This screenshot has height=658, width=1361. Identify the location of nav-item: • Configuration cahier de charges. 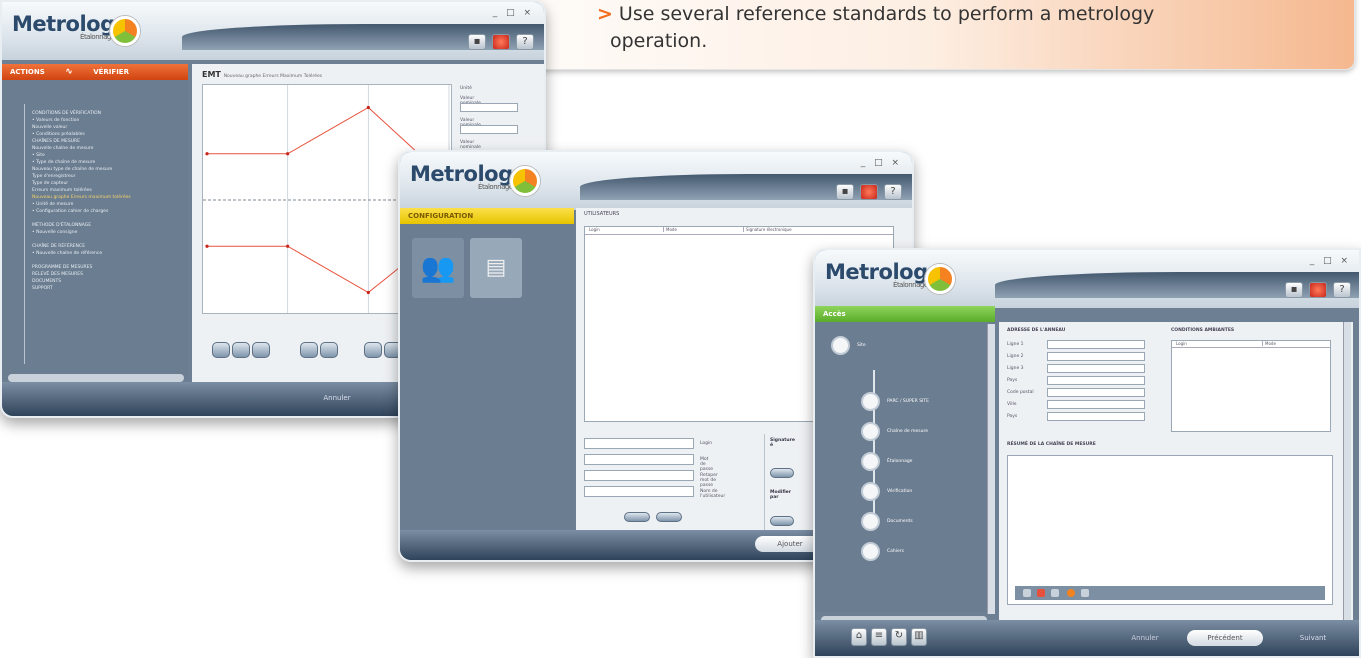
(110, 211).